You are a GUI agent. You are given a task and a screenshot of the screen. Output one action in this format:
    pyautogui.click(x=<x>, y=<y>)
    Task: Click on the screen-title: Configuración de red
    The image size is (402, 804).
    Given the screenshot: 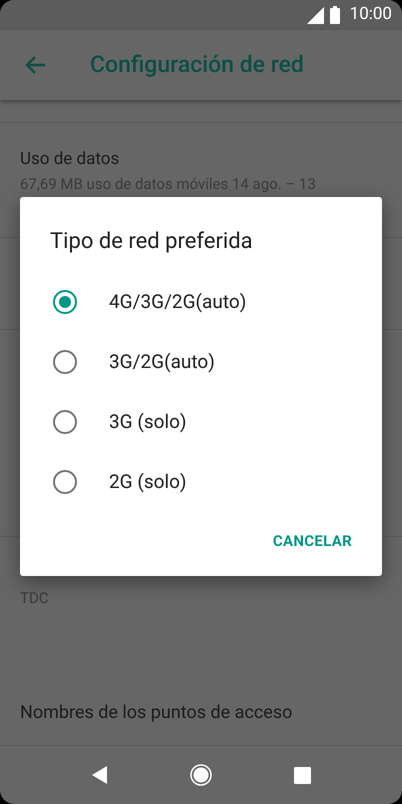 What is the action you would take?
    pyautogui.click(x=197, y=65)
    